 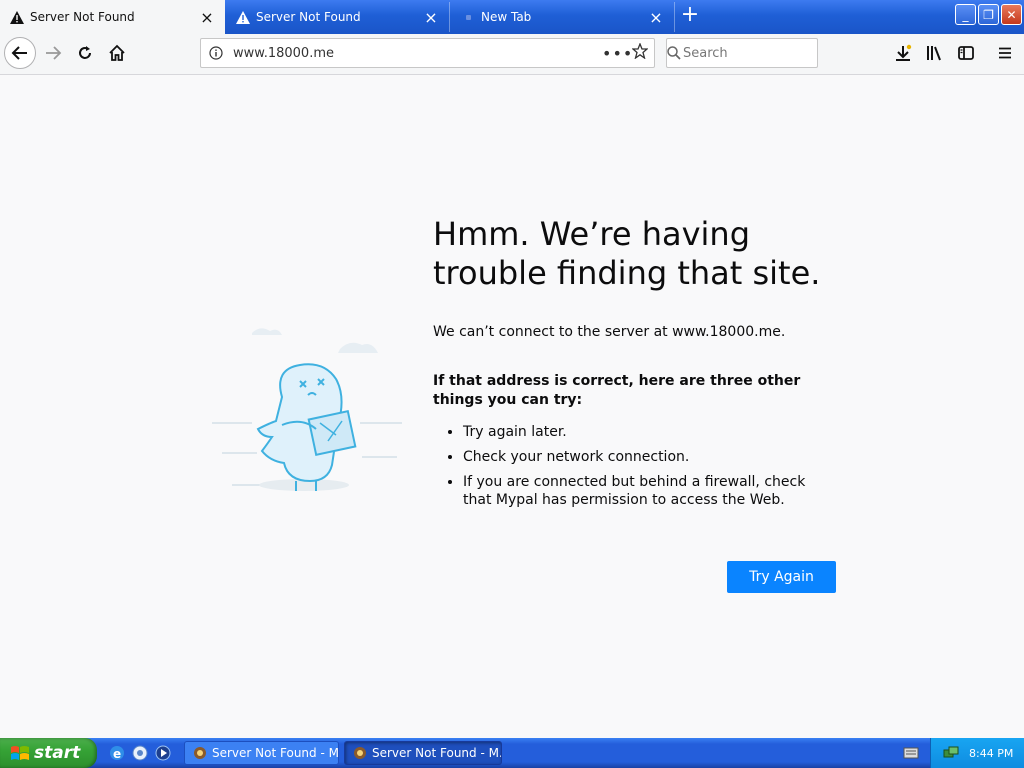 What do you see at coordinates (617, 53) in the screenshot?
I see `page-actions-icon: •••` at bounding box center [617, 53].